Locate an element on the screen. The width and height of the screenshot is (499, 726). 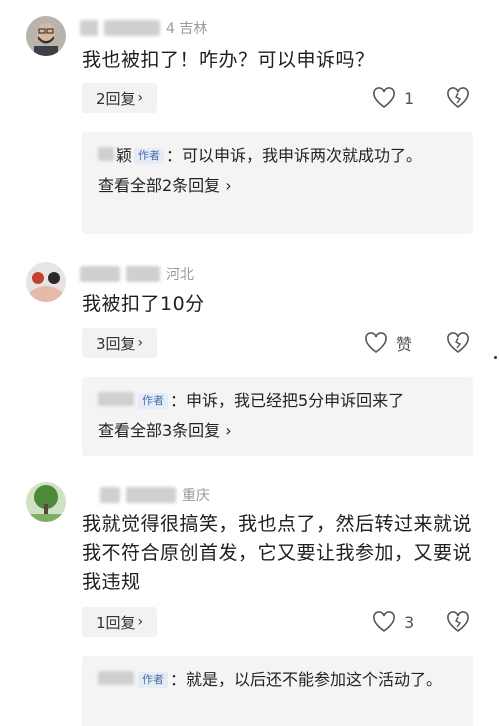
reply-count-button: 2回复 › is located at coordinates (120, 98).